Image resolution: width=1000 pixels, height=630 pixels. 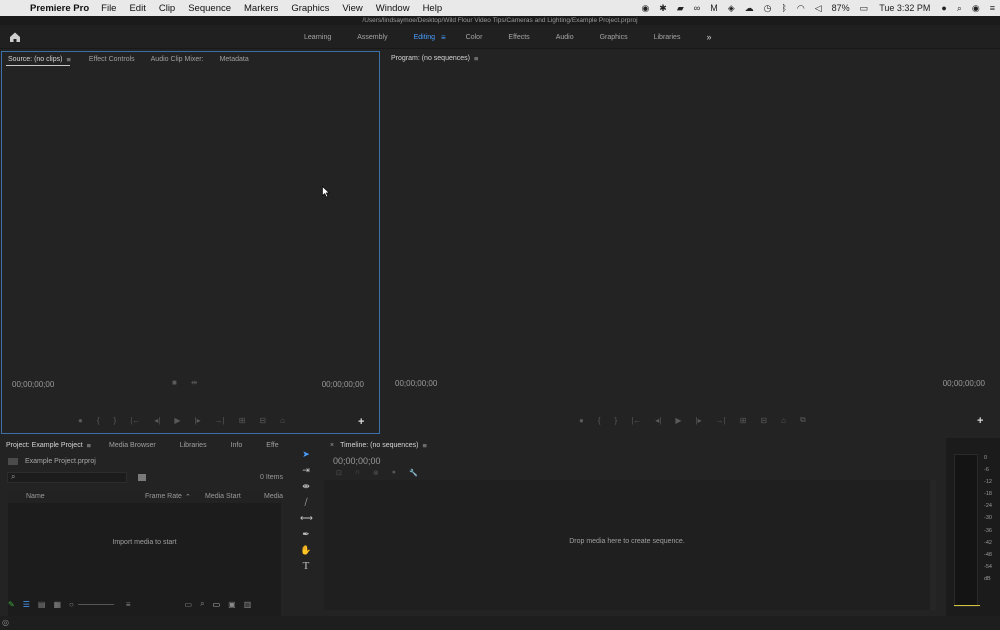 What do you see at coordinates (904, 8) in the screenshot?
I see `clock: Tue 3:32 PM` at bounding box center [904, 8].